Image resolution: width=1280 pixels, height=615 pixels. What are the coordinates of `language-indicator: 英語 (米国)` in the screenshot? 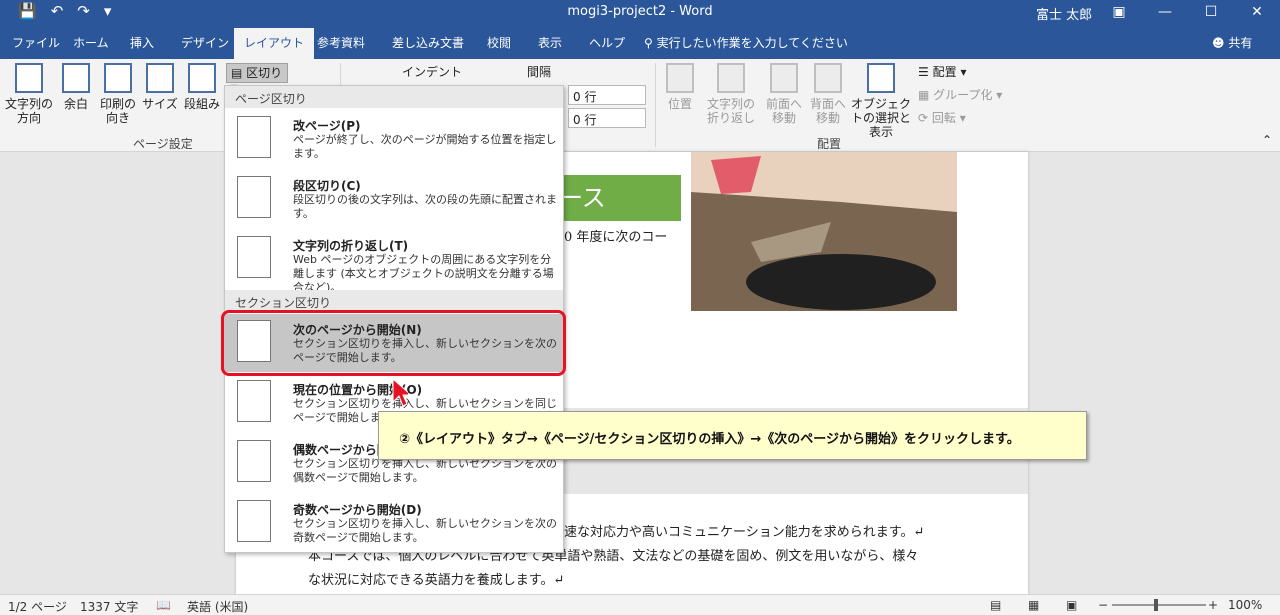 It's located at (217, 606).